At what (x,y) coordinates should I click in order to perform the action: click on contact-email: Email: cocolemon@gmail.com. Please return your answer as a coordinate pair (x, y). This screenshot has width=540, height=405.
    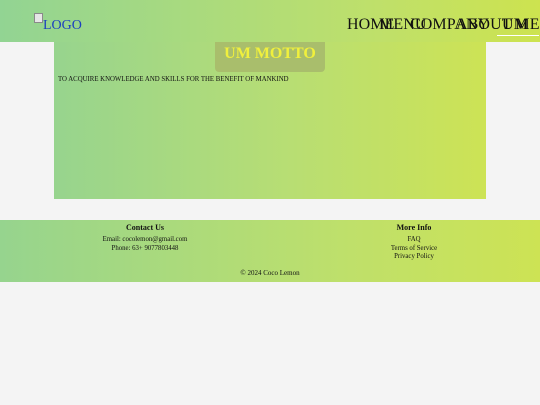
    Looking at the image, I should click on (145, 240).